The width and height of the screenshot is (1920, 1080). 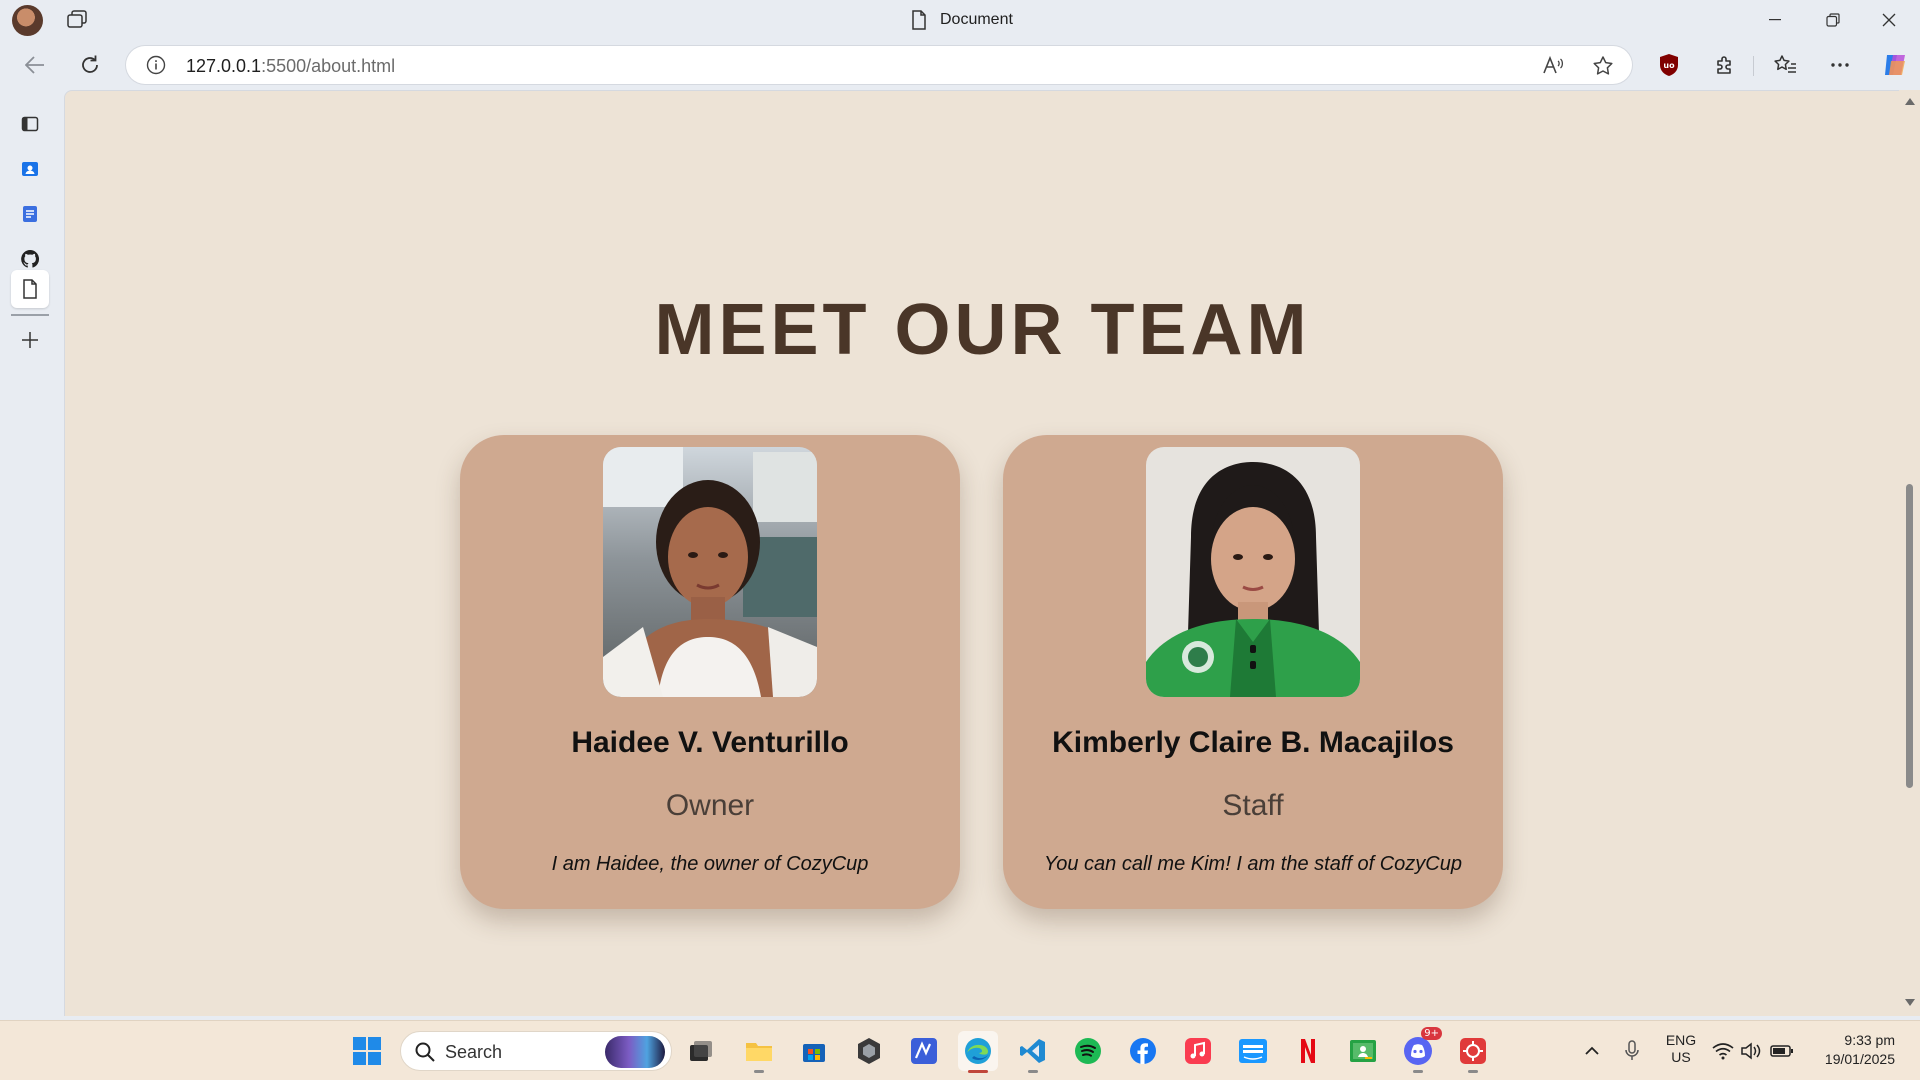 I want to click on spotify-button, so click(x=1088, y=1051).